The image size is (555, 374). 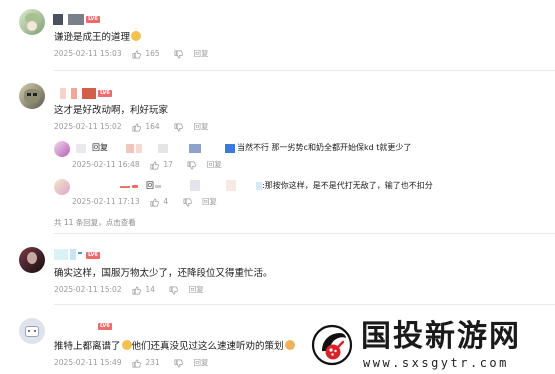 What do you see at coordinates (131, 127) in the screenshot?
I see `comment-meta: 2025-02-11 15:02 164 回复` at bounding box center [131, 127].